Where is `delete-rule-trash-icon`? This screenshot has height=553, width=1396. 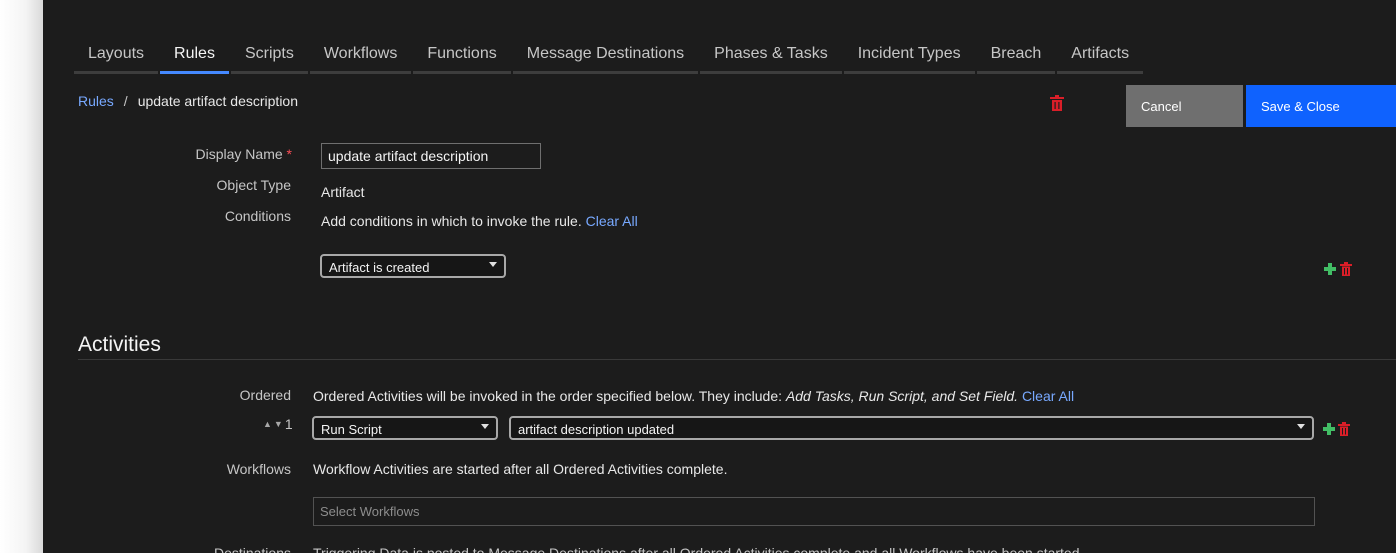 delete-rule-trash-icon is located at coordinates (1057, 103).